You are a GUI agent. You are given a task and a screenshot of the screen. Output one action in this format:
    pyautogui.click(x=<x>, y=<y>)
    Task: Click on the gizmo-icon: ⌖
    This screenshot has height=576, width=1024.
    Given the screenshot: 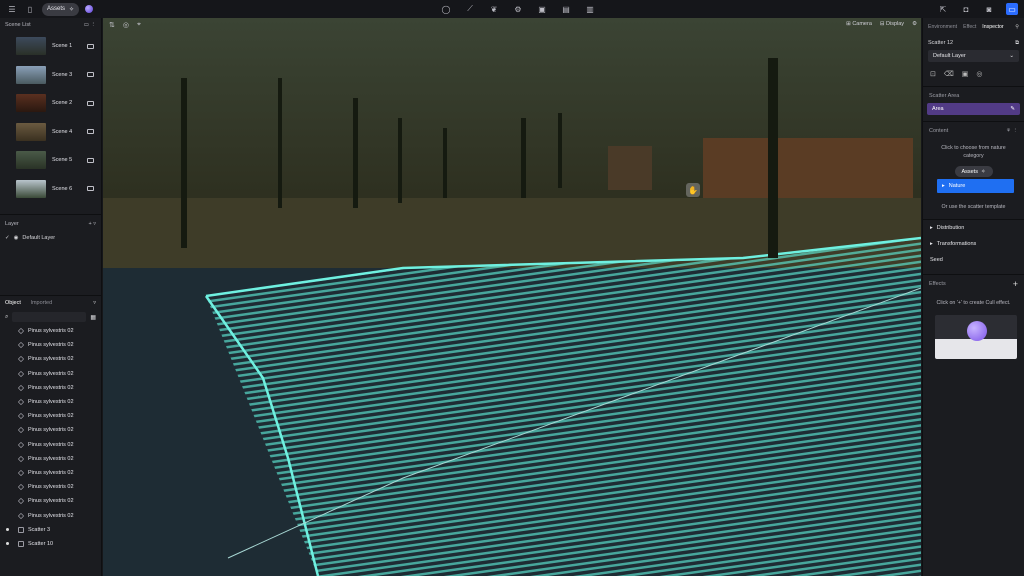 What is the action you would take?
    pyautogui.click(x=139, y=25)
    